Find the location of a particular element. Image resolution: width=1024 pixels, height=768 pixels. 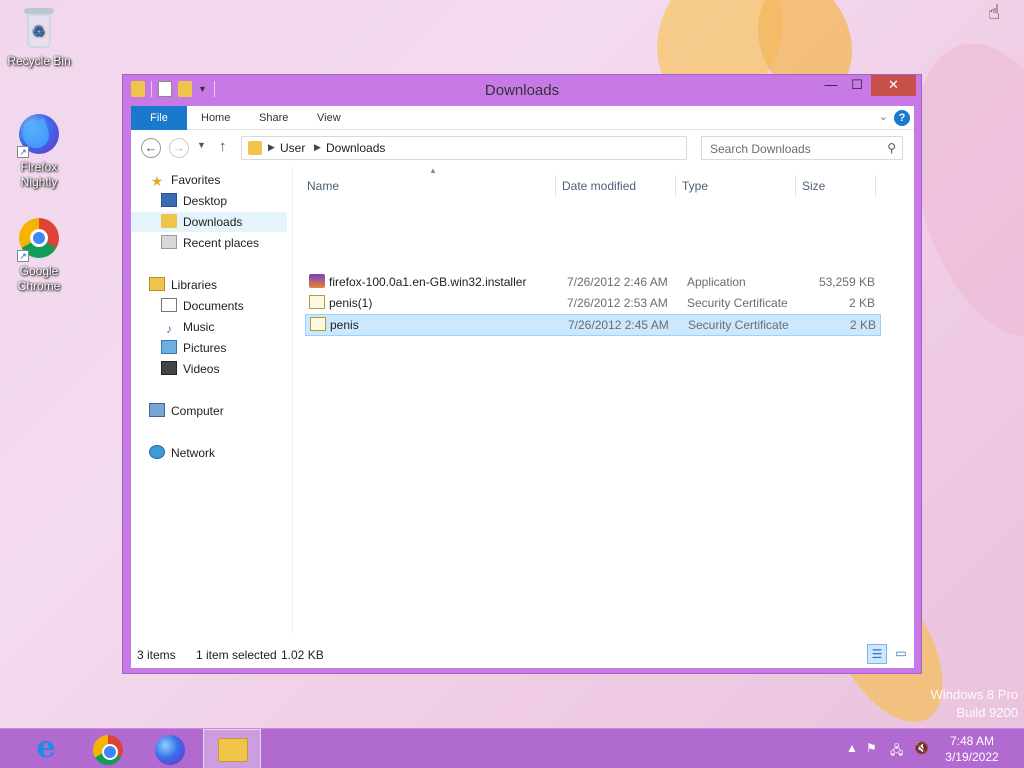

internet-explorer-icon: e is located at coordinates (46, 747).